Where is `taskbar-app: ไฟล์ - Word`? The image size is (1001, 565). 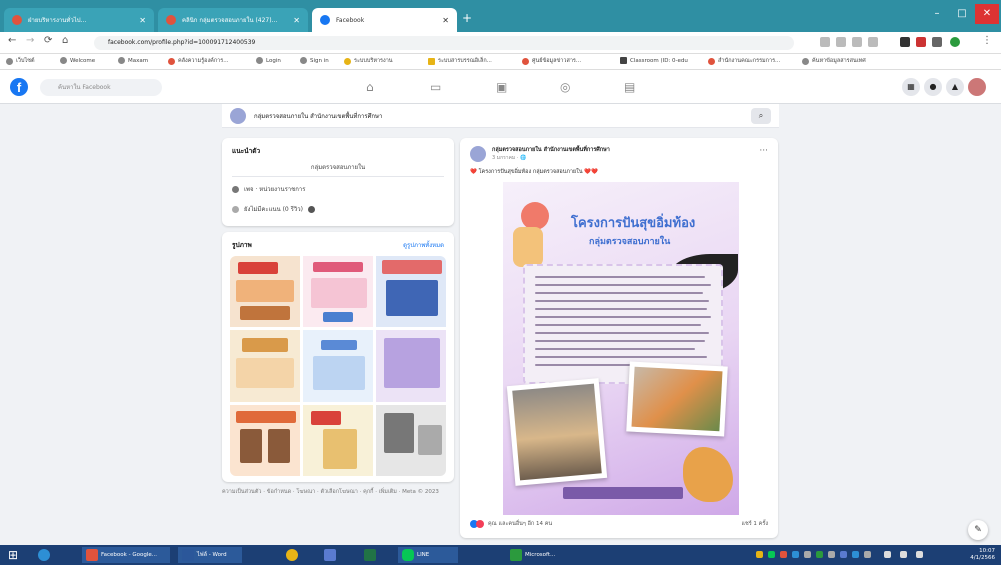
taskbar-app: ไฟล์ - Word is located at coordinates (210, 555).